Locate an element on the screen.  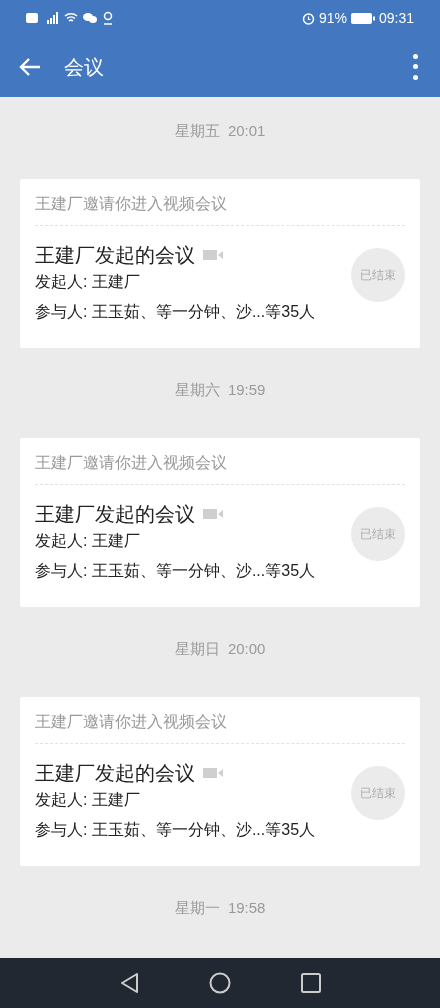
nav-back-button is located at coordinates (129, 983).